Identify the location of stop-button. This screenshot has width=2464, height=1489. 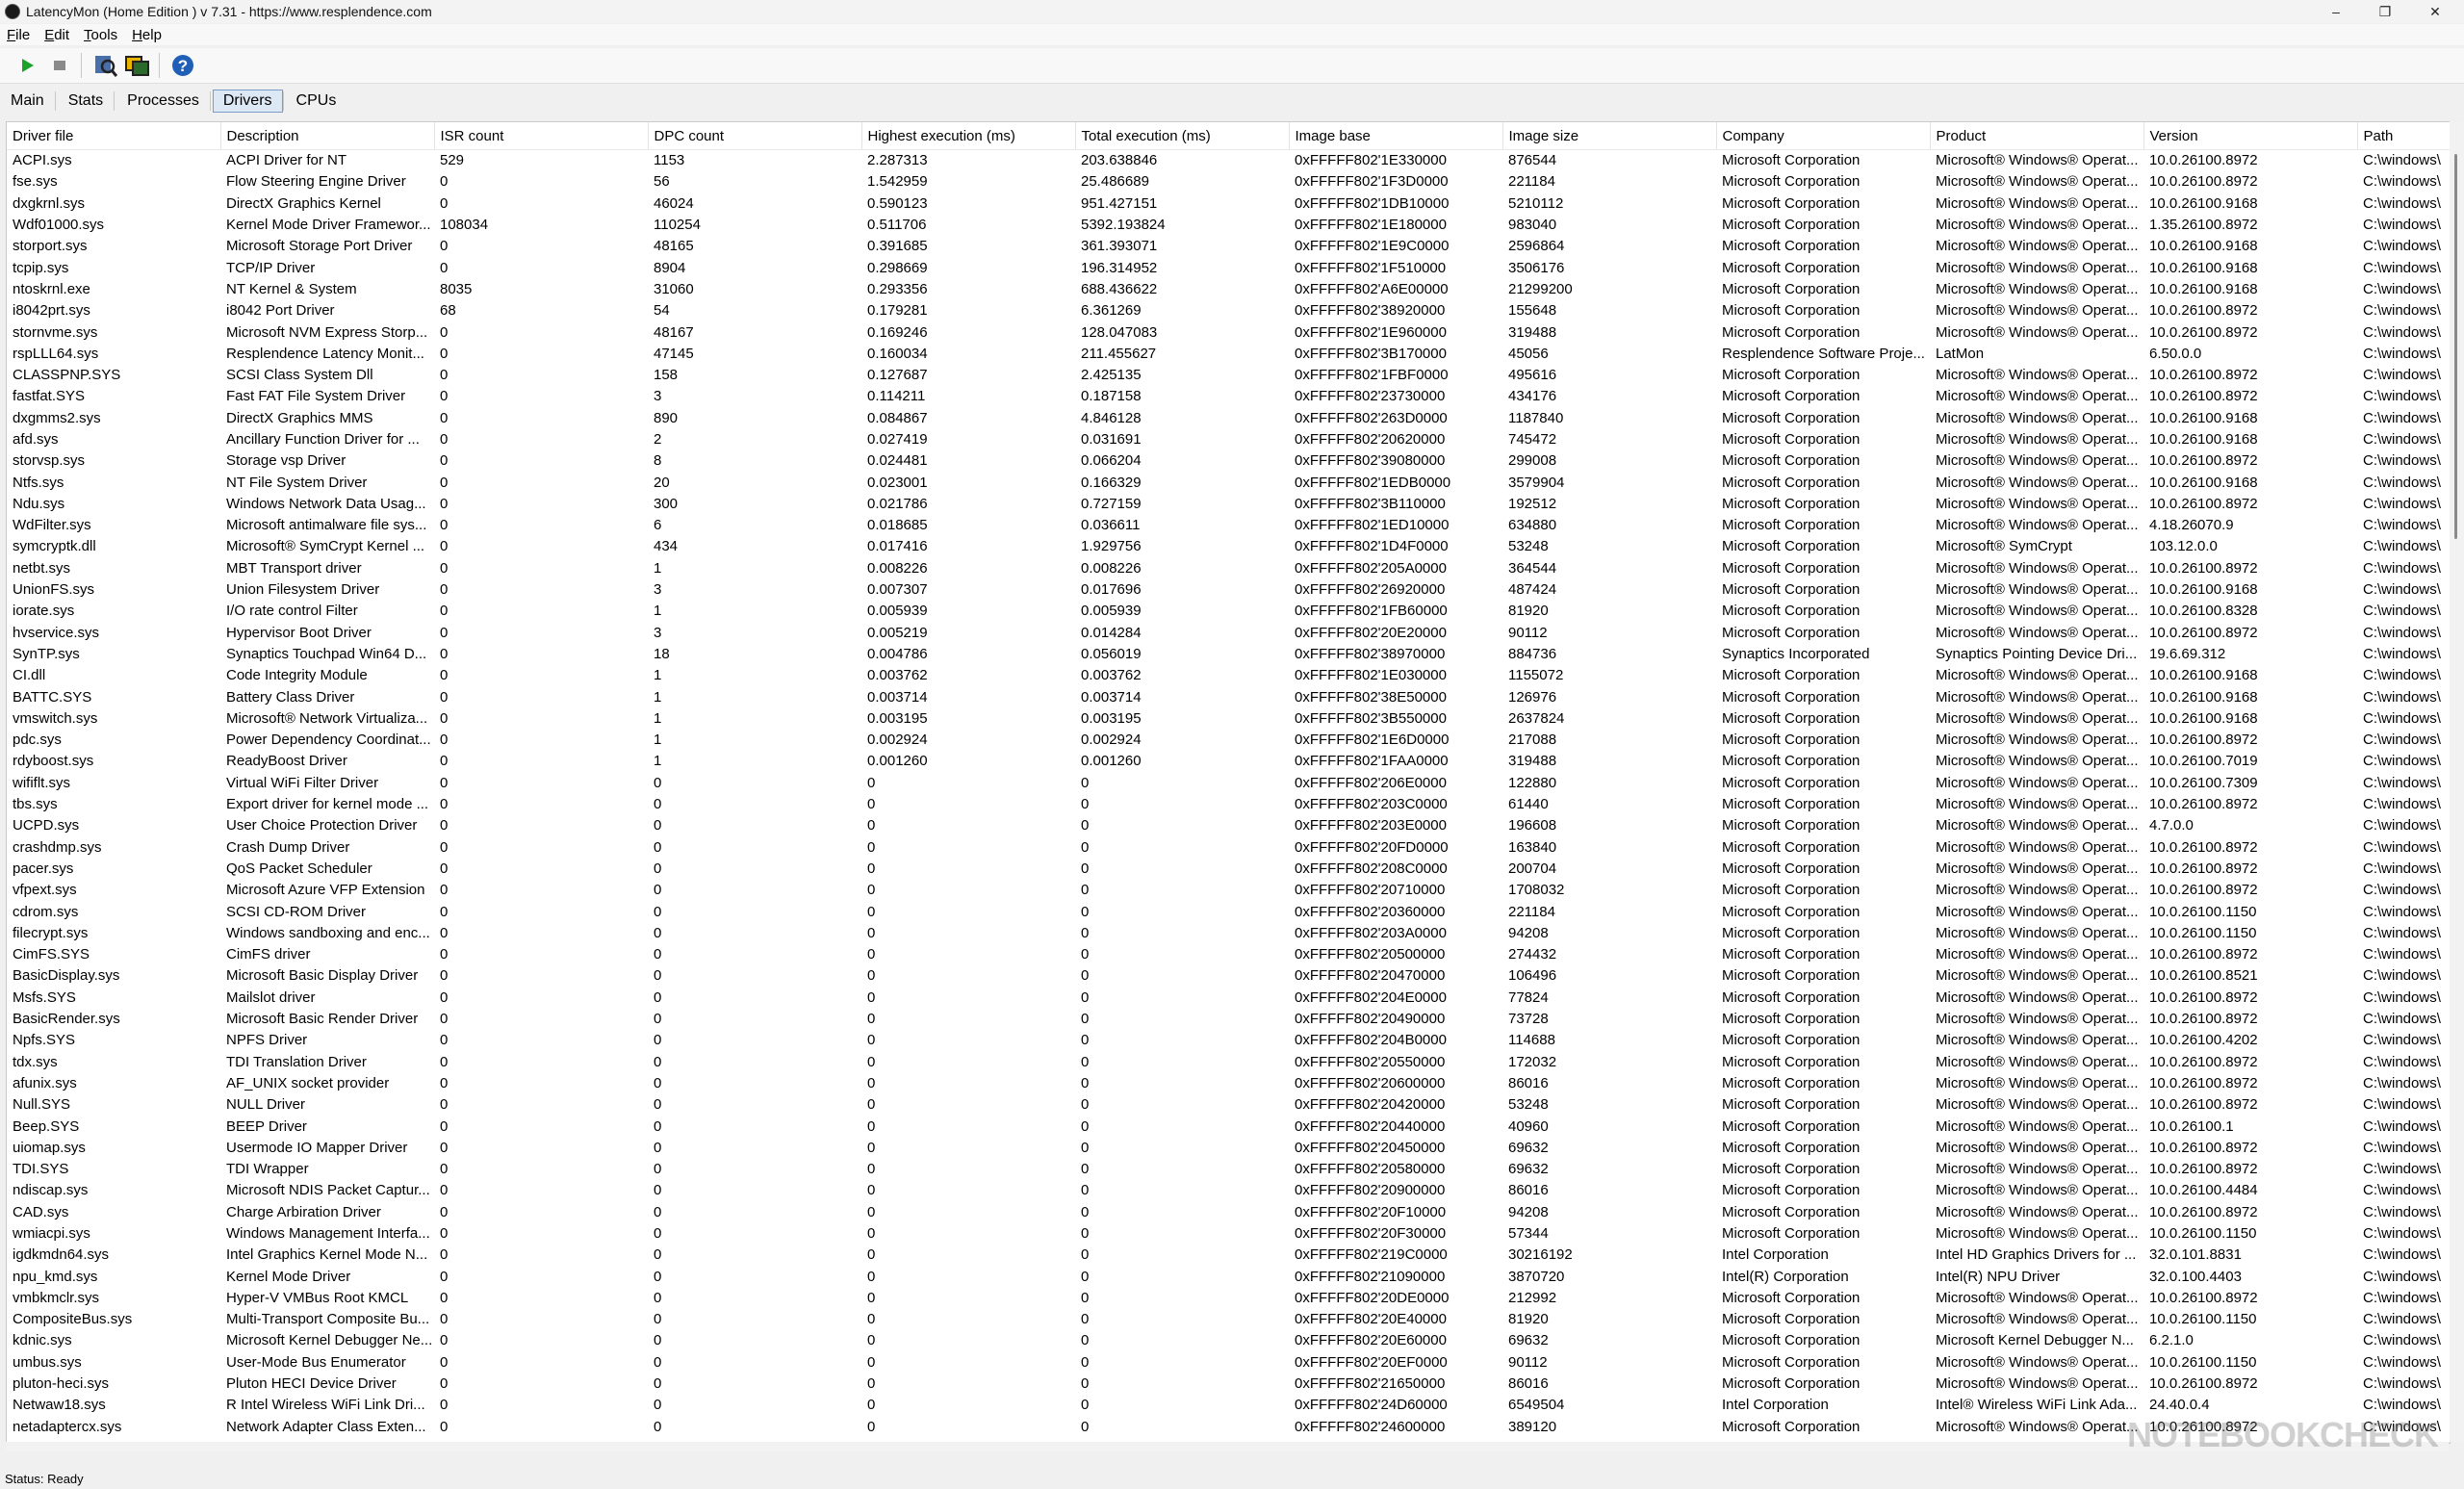
(59, 65).